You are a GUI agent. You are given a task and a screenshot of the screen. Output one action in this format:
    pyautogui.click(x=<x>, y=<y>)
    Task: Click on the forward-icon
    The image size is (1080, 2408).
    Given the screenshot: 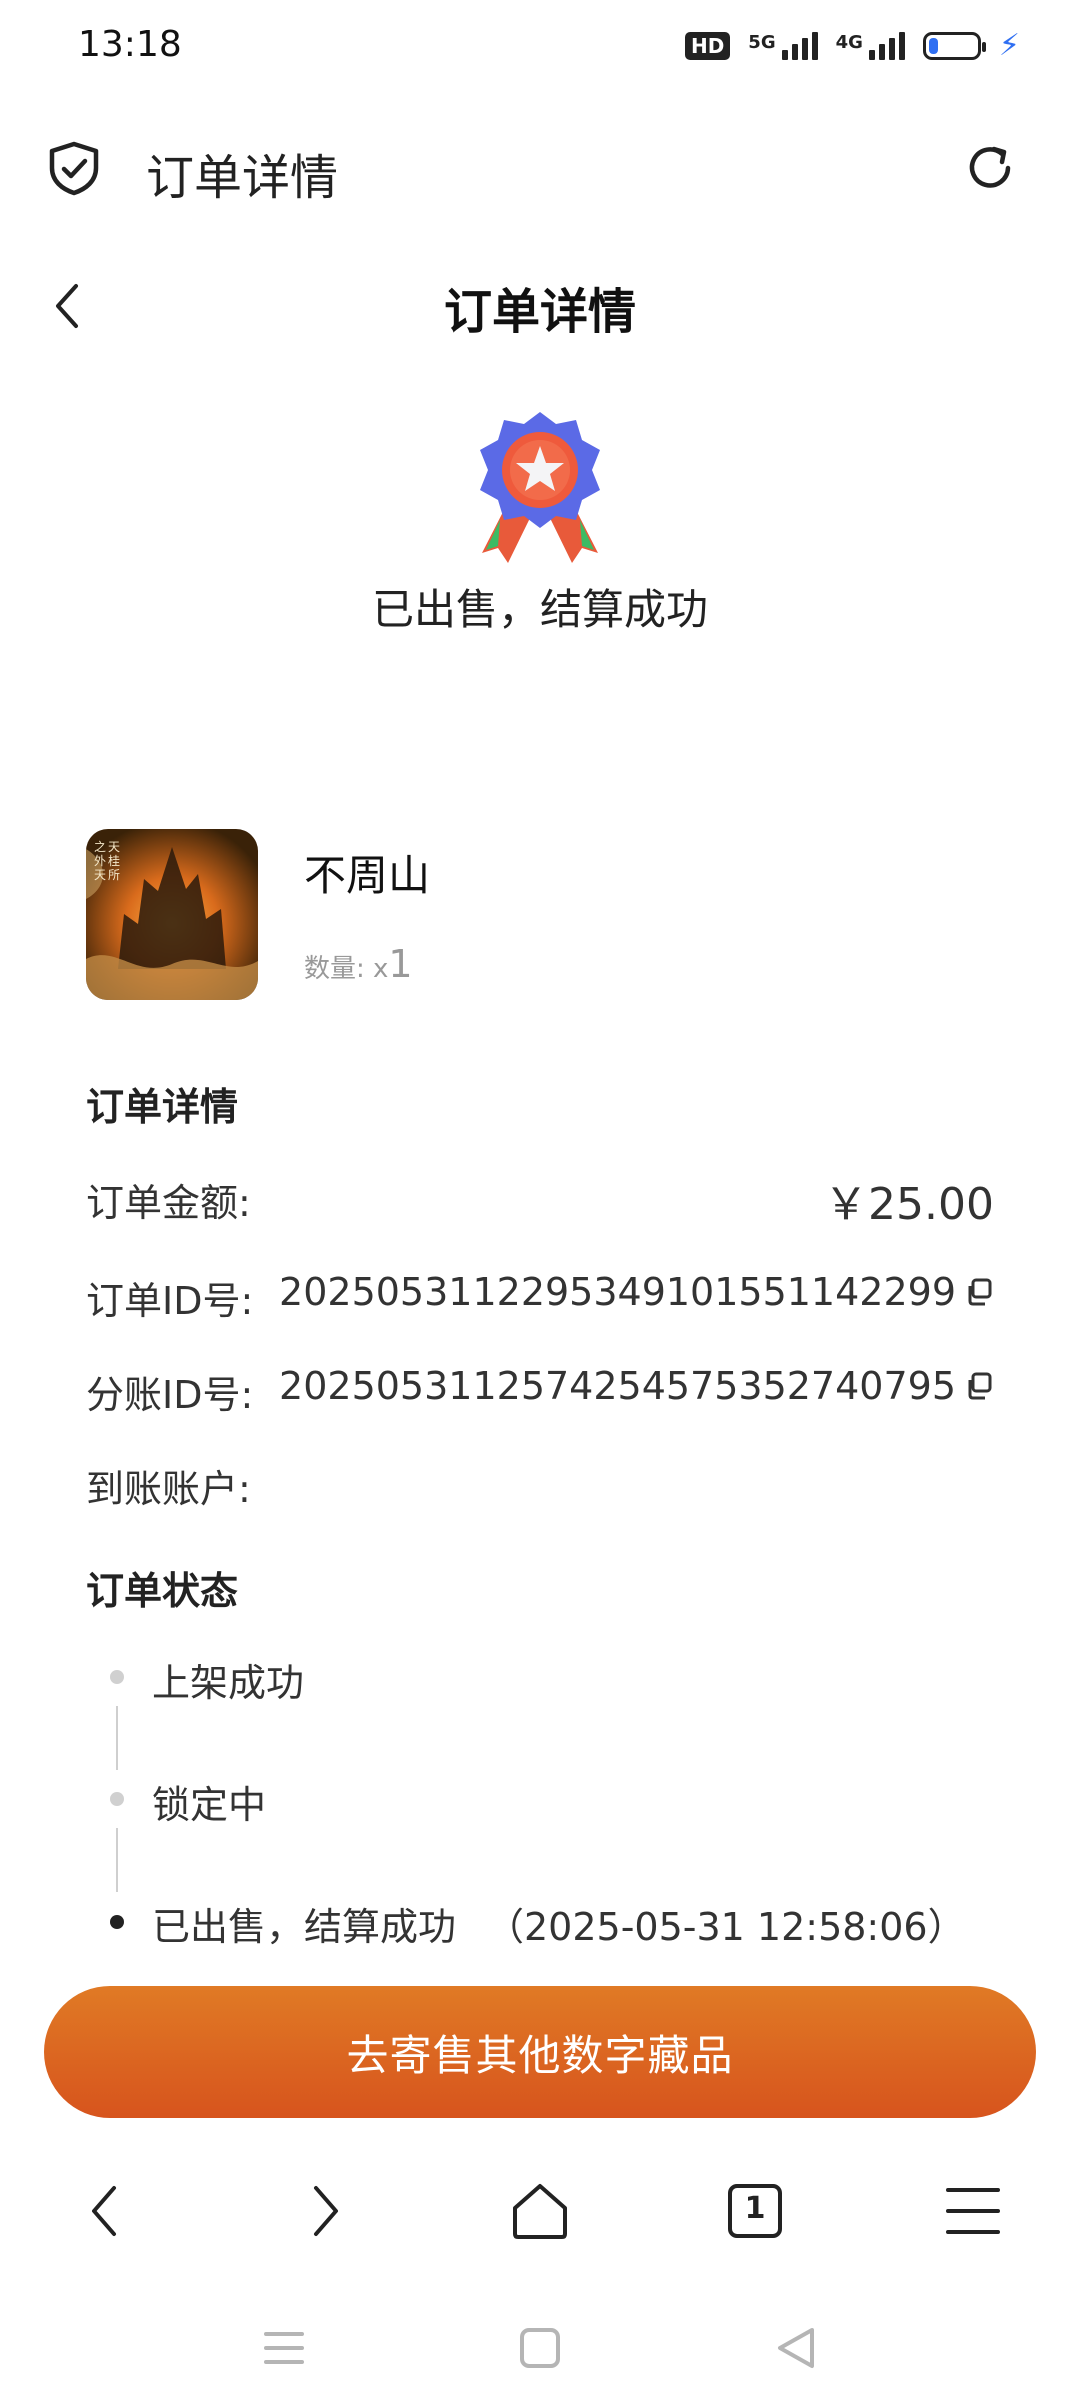 What is the action you would take?
    pyautogui.click(x=323, y=2211)
    